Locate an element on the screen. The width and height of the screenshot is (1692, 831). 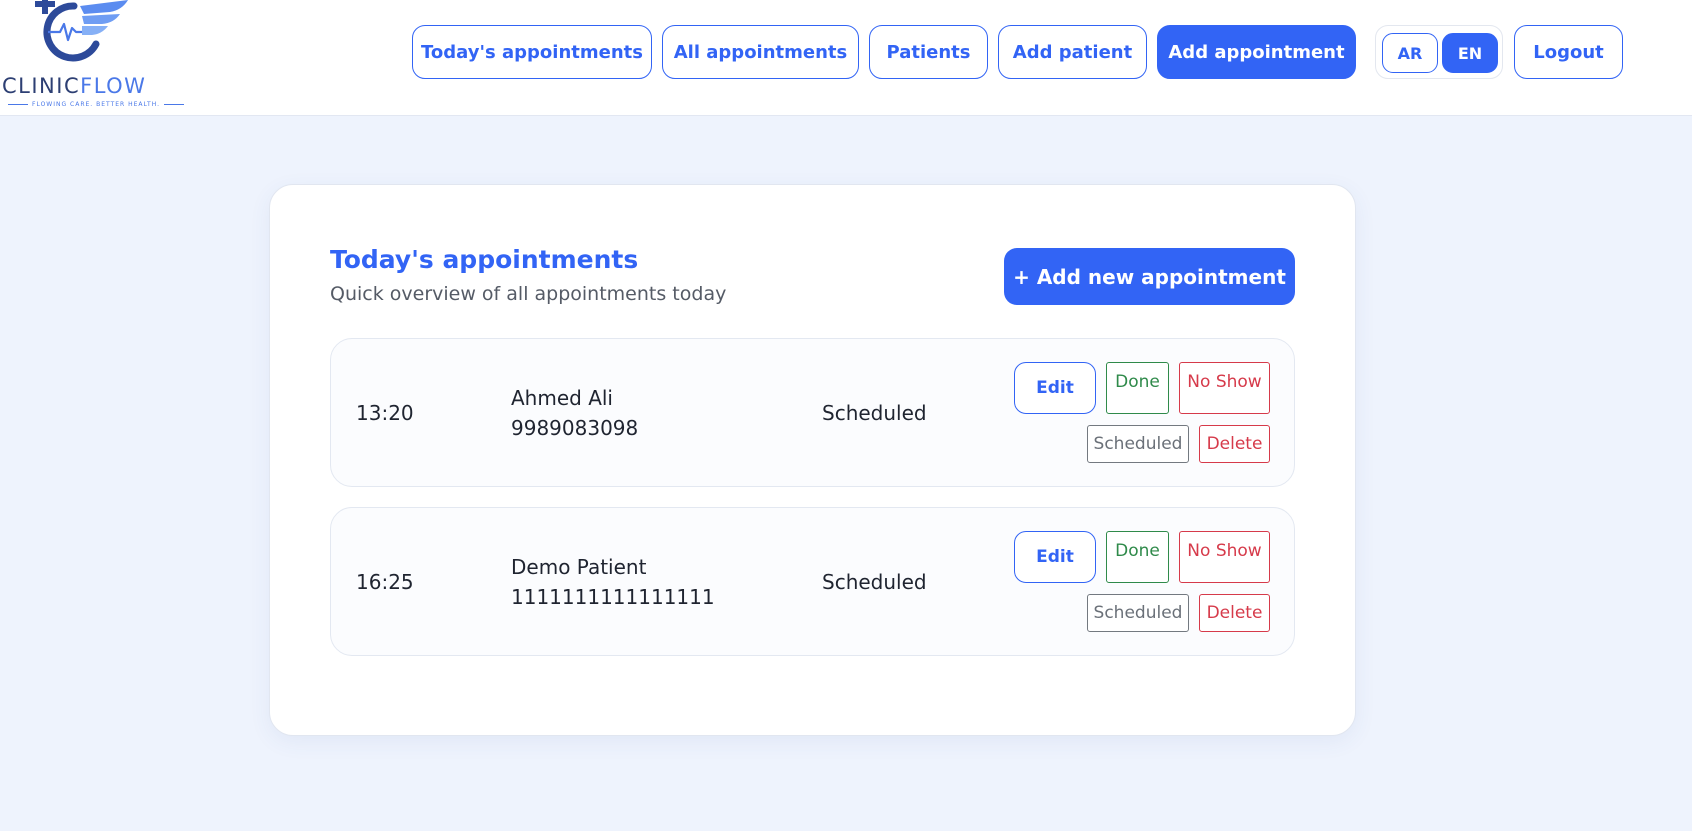
nav-add-patient-button: Add patient is located at coordinates (1072, 52).